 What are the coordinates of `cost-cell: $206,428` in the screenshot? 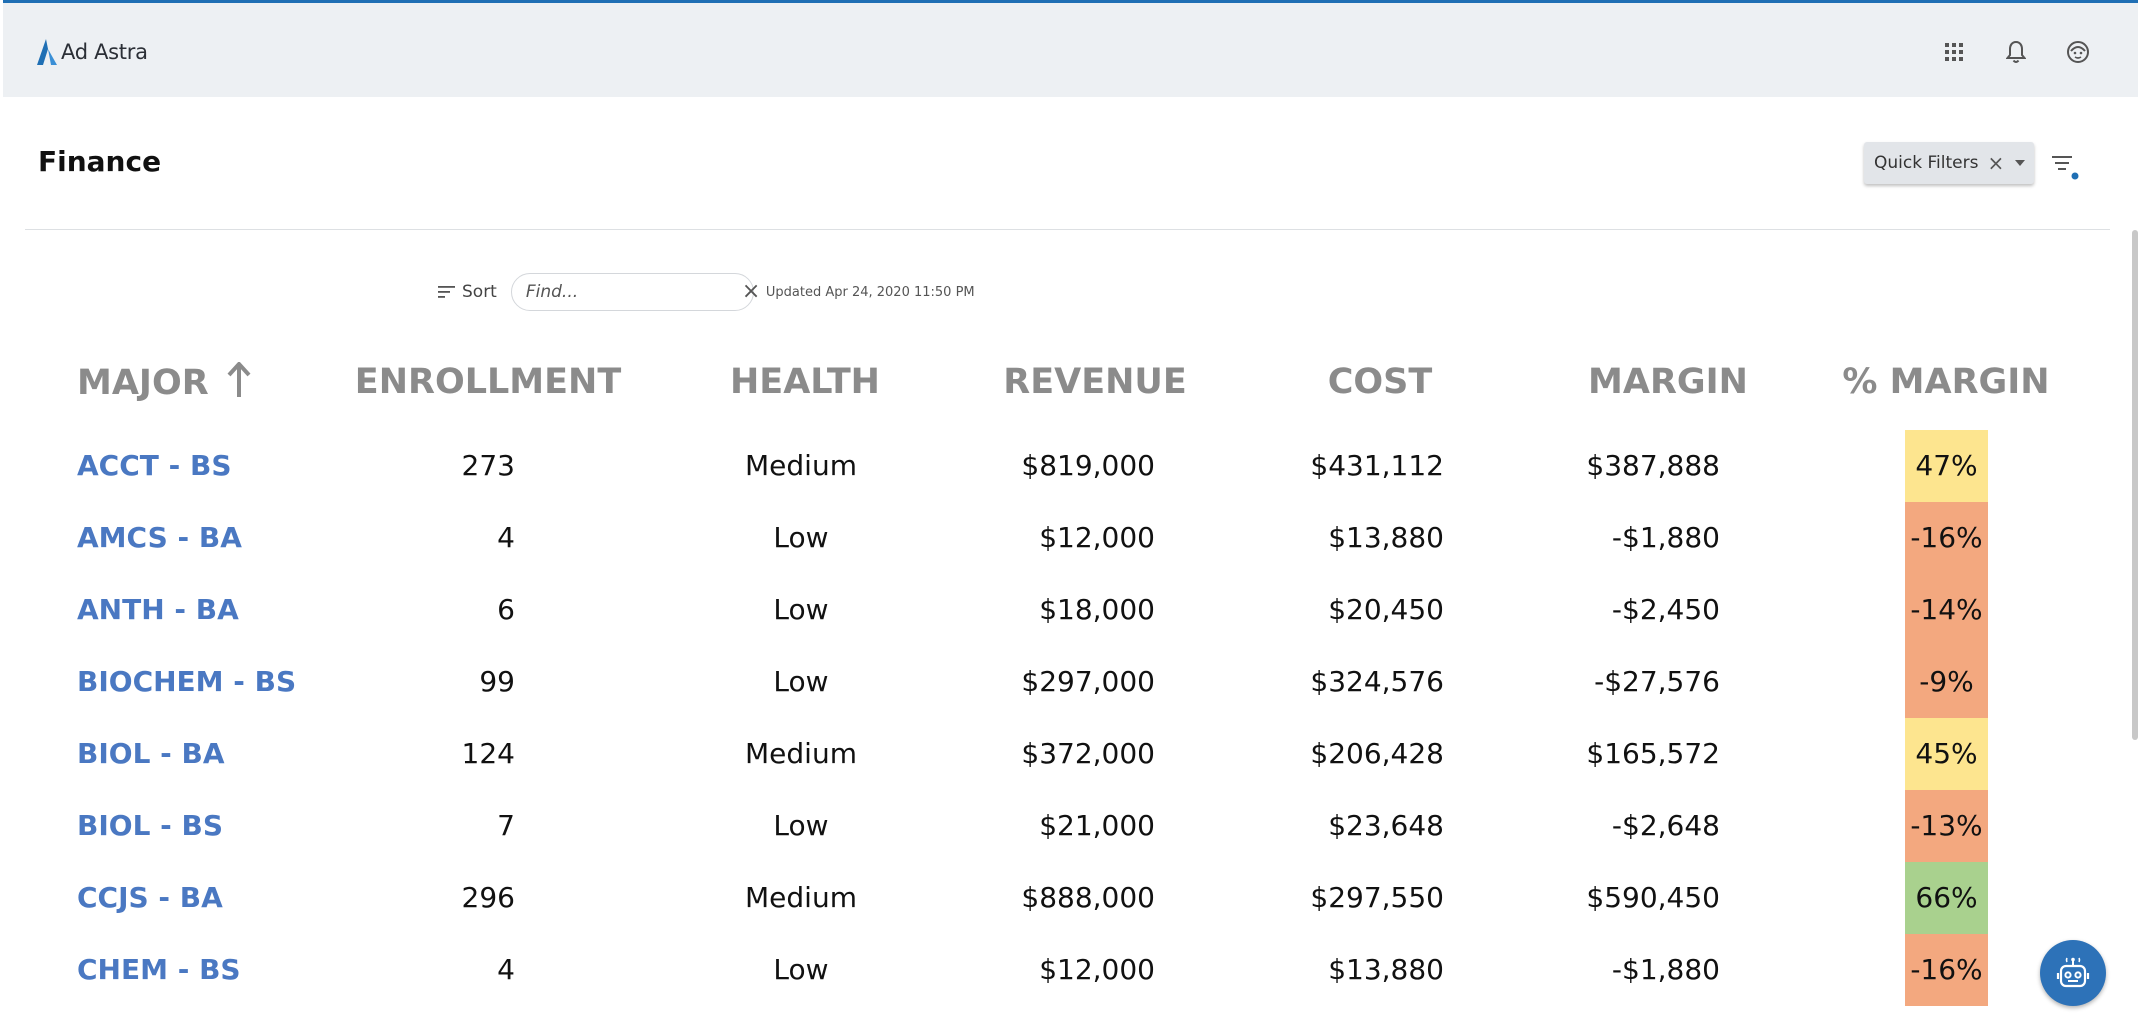 It's located at (1377, 753).